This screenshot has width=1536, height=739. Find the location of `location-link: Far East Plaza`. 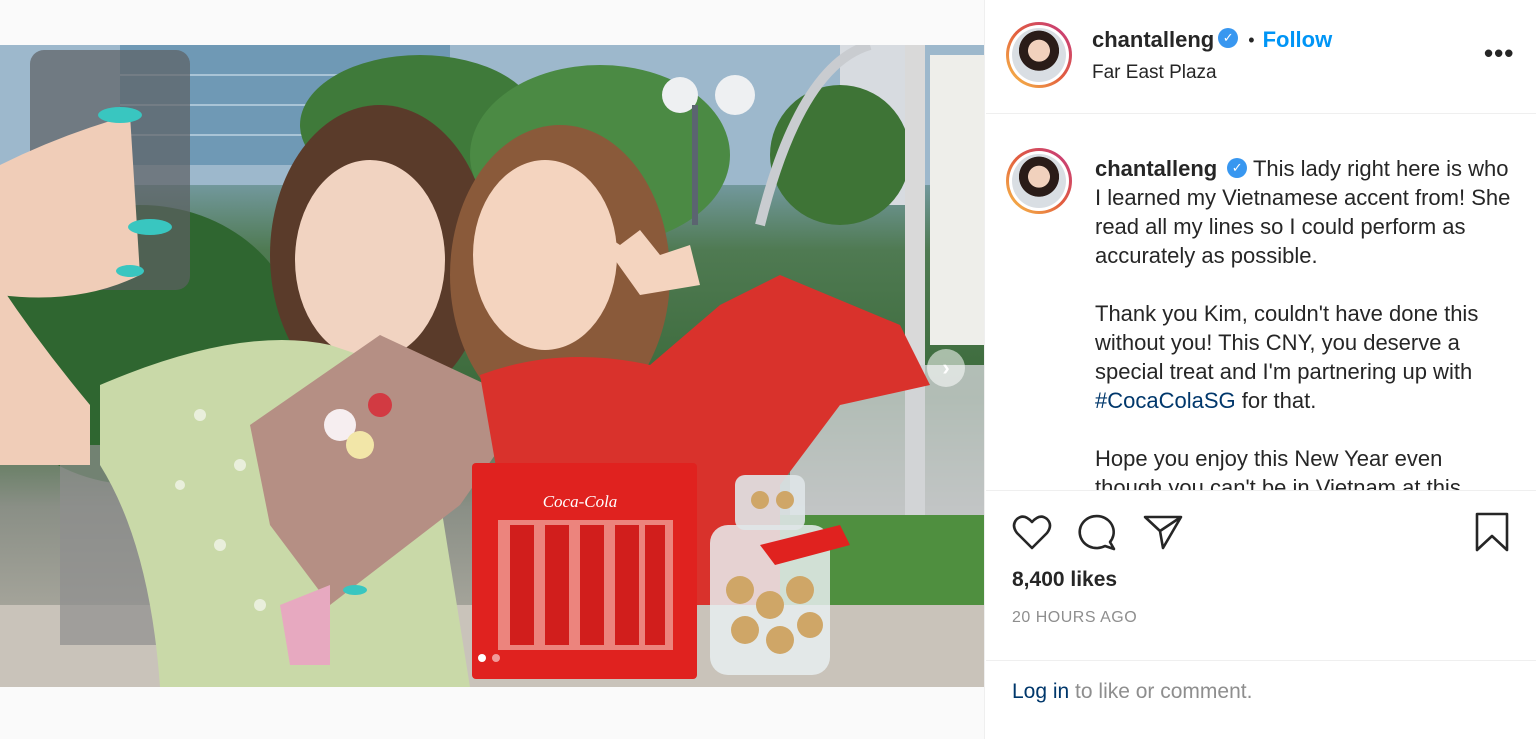

location-link: Far East Plaza is located at coordinates (1154, 73).